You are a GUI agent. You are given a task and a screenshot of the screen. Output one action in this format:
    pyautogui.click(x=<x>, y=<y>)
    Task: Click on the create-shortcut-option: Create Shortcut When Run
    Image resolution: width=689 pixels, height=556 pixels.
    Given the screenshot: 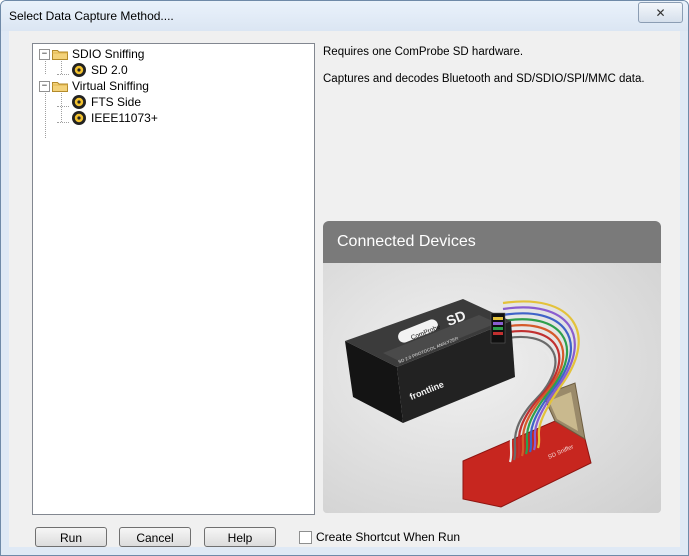 What is the action you would take?
    pyautogui.click(x=379, y=537)
    